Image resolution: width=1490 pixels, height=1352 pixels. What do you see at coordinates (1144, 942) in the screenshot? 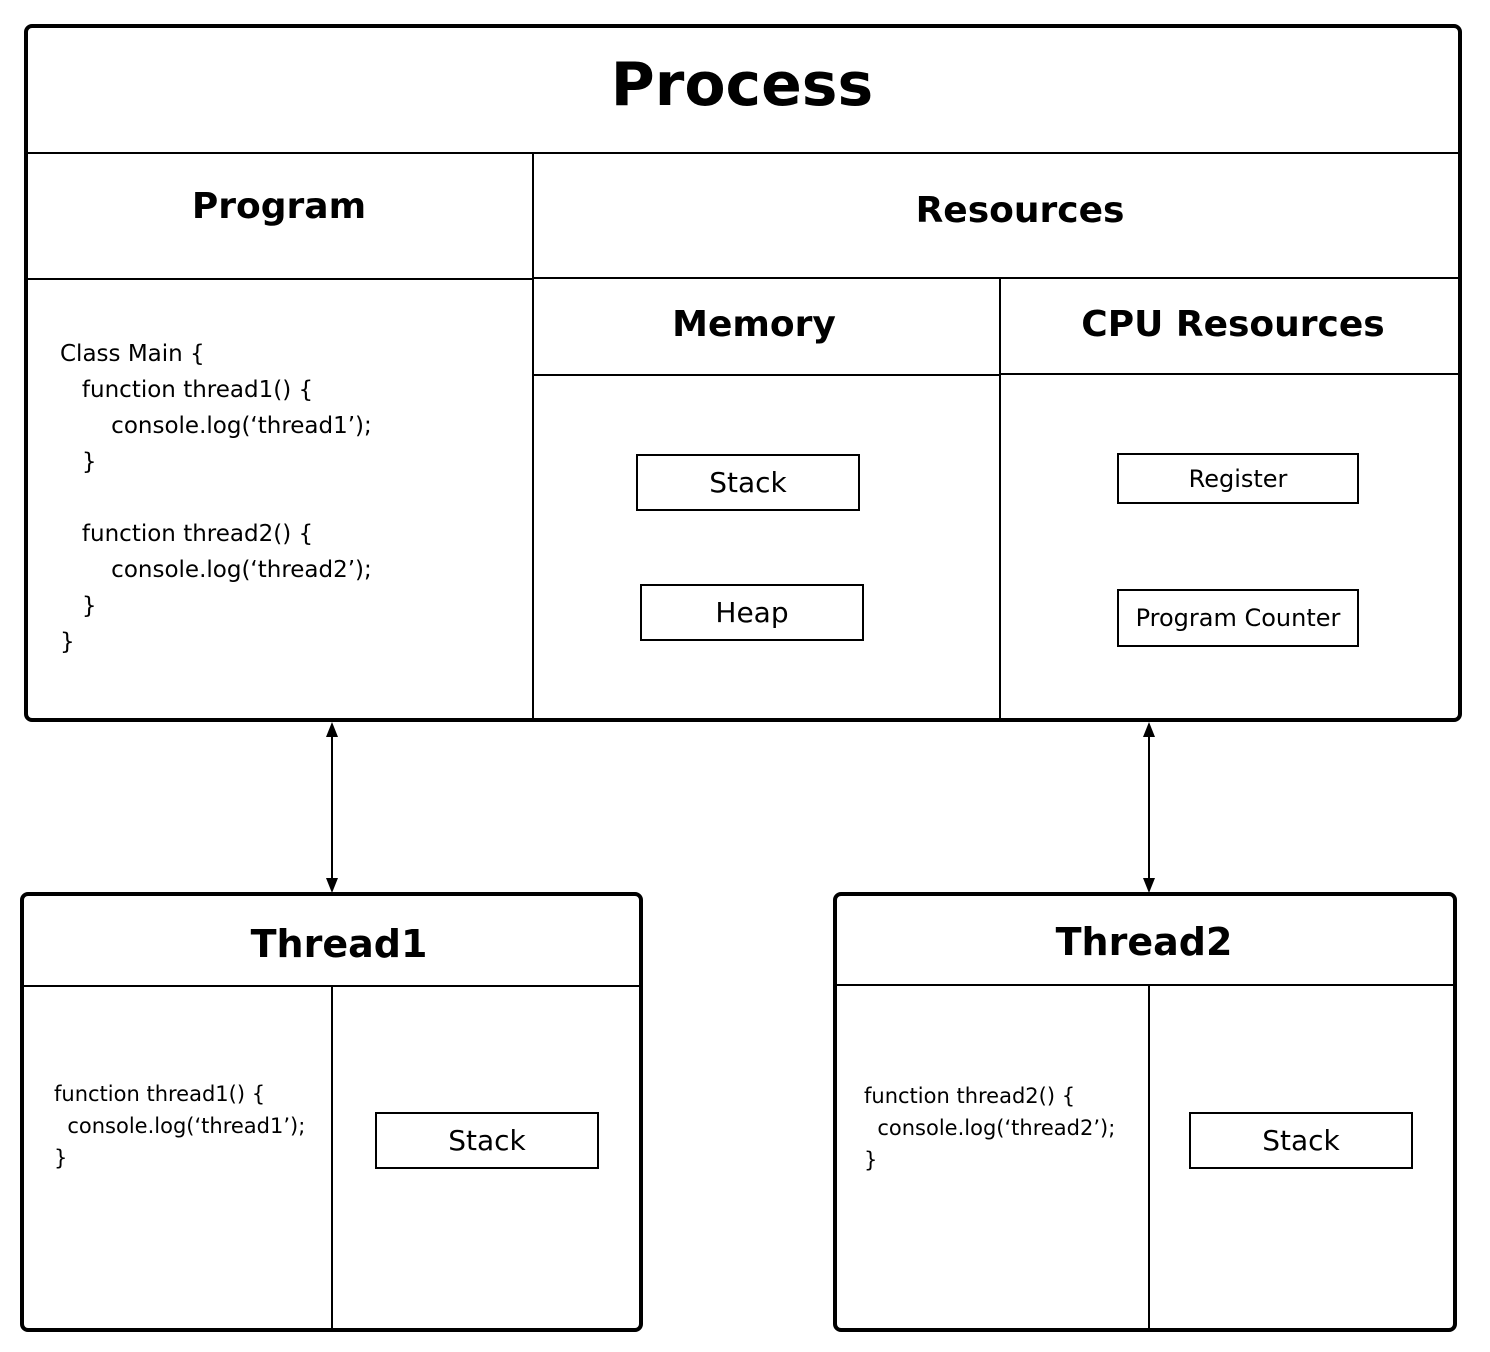
I see `thread2-title: Thread2` at bounding box center [1144, 942].